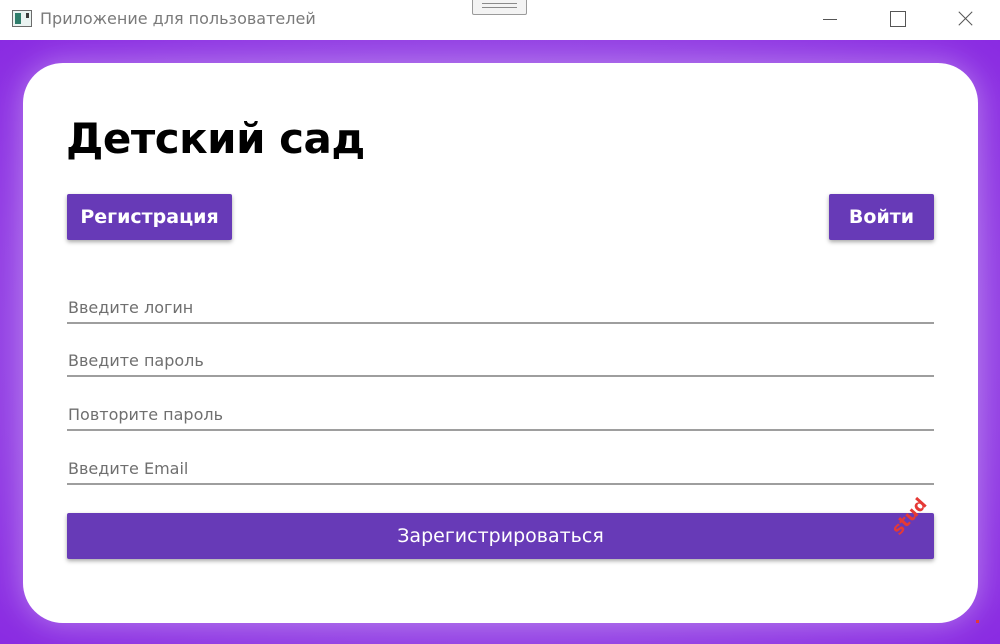 The image size is (1000, 644). What do you see at coordinates (500, 20) in the screenshot?
I see `title-bar: Приложение для пользователей` at bounding box center [500, 20].